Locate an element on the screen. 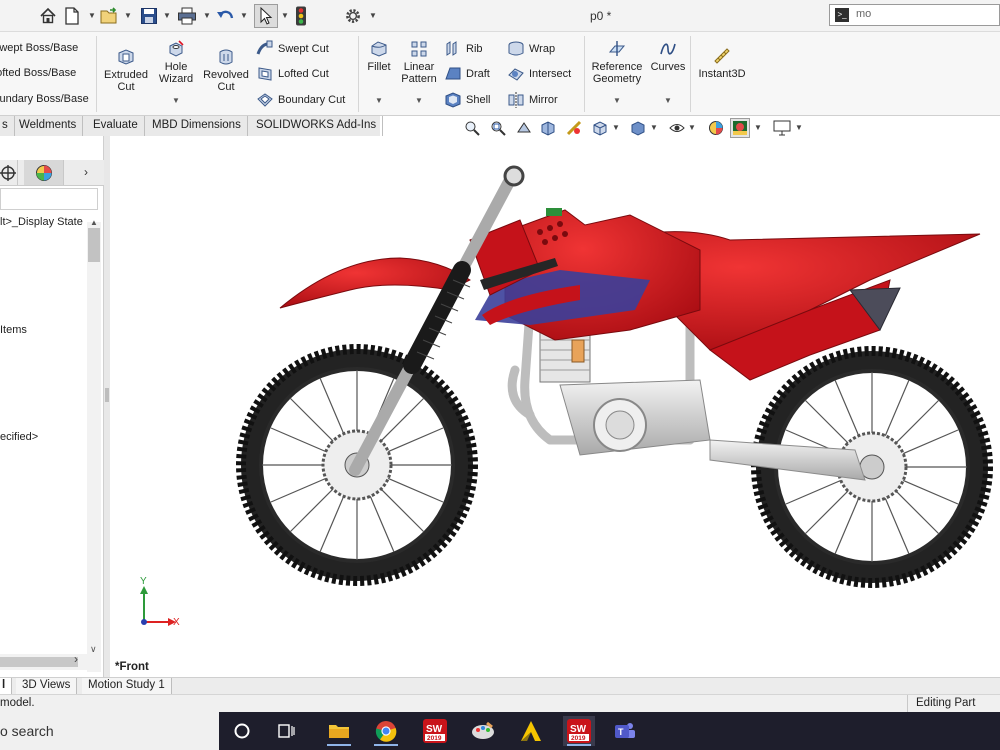  horizontal-scroll-thumb is located at coordinates (39, 662).